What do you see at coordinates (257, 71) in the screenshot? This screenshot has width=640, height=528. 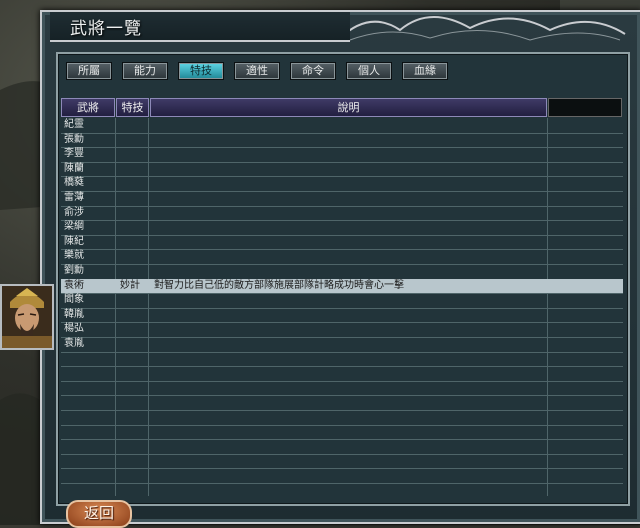 I see `tab-aptitude: 適性` at bounding box center [257, 71].